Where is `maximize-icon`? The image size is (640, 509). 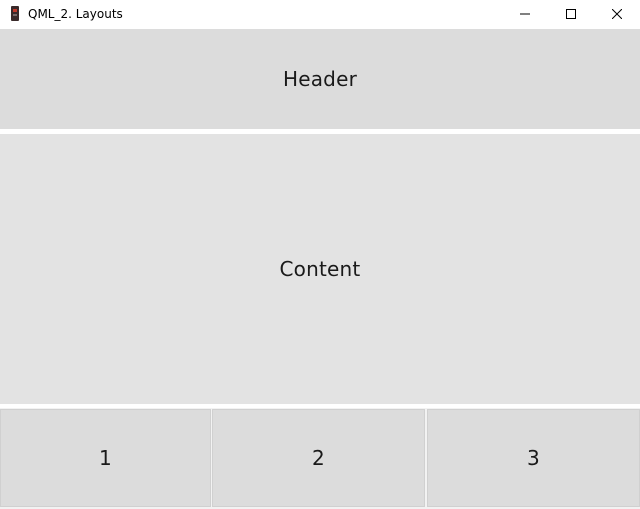 maximize-icon is located at coordinates (571, 14).